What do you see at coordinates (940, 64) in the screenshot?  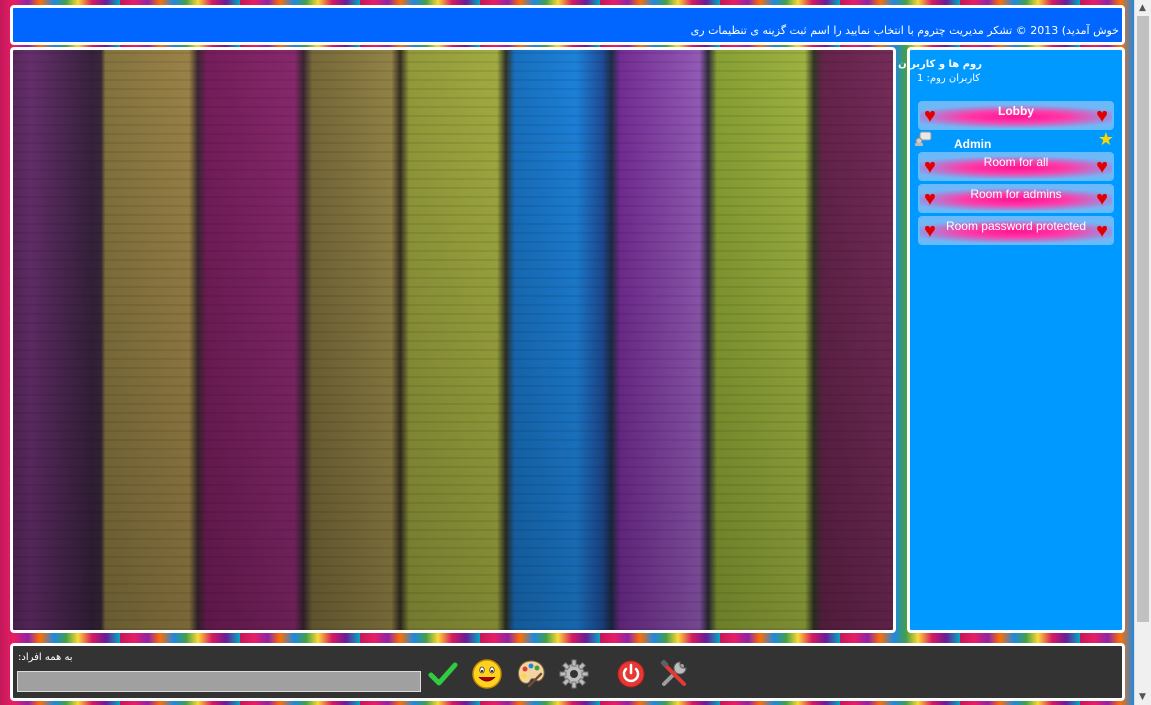 I see `sidebar-title: روم ها و کاربران` at bounding box center [940, 64].